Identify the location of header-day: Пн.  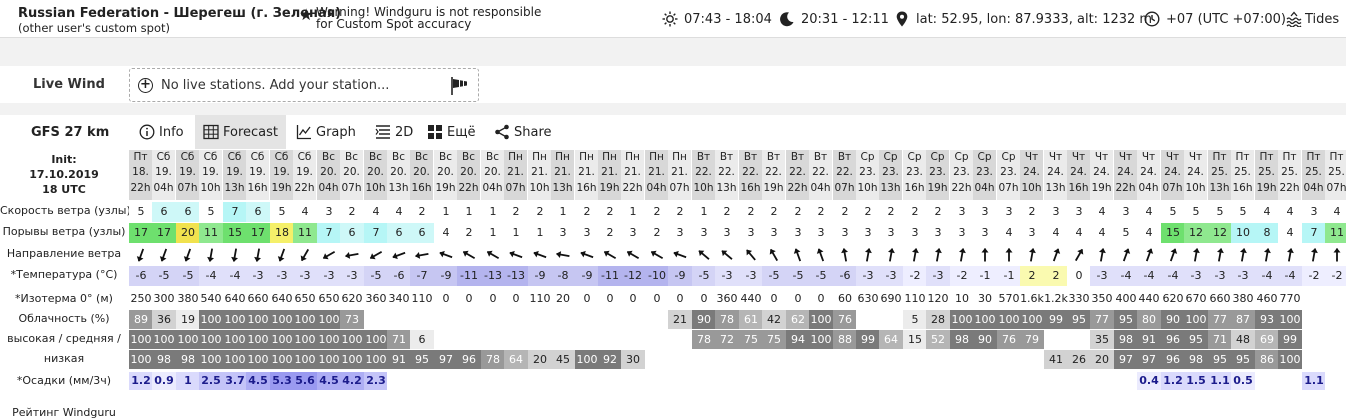
(515, 157).